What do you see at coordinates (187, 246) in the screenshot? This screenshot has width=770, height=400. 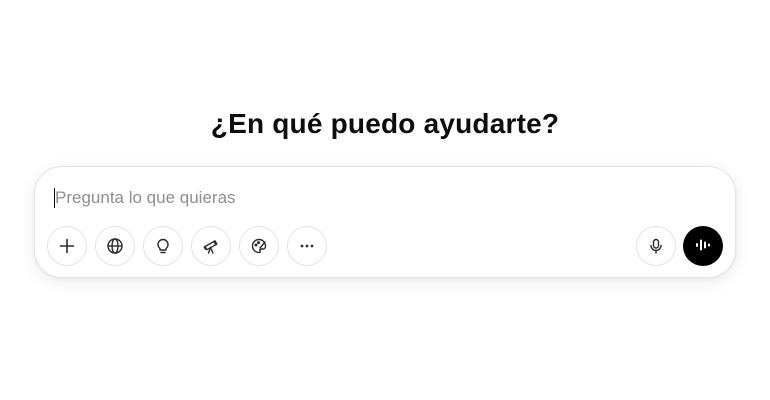 I see `composer-toolbar` at bounding box center [187, 246].